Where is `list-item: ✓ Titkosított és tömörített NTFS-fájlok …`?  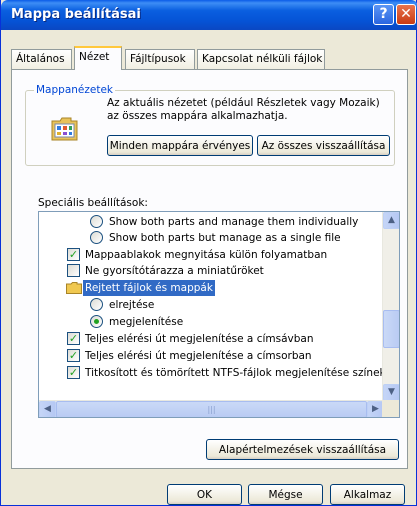 list-item: ✓ Titkosított és tömörített NTFS-fájlok … is located at coordinates (211, 373).